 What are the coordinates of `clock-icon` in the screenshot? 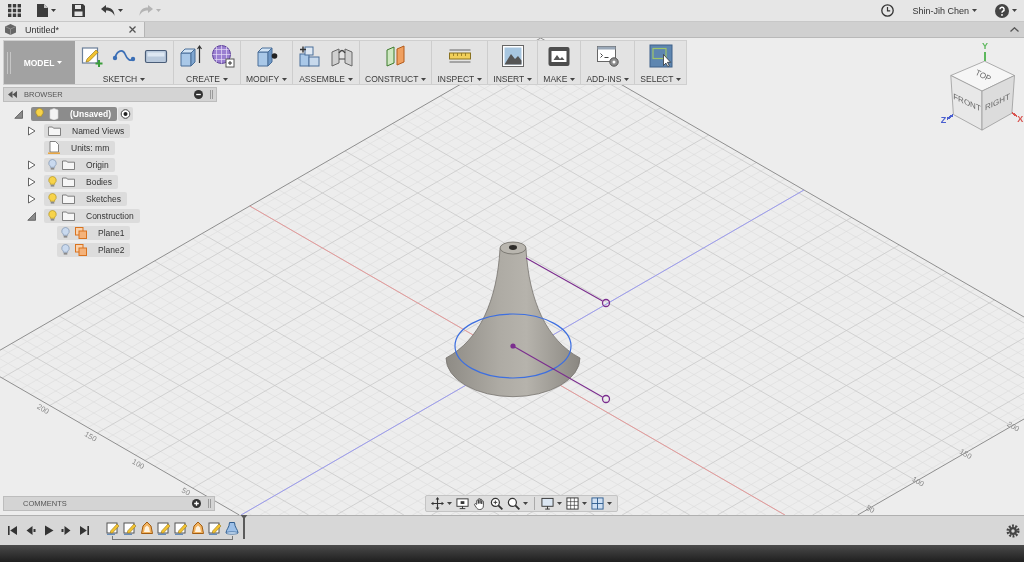 It's located at (888, 10).